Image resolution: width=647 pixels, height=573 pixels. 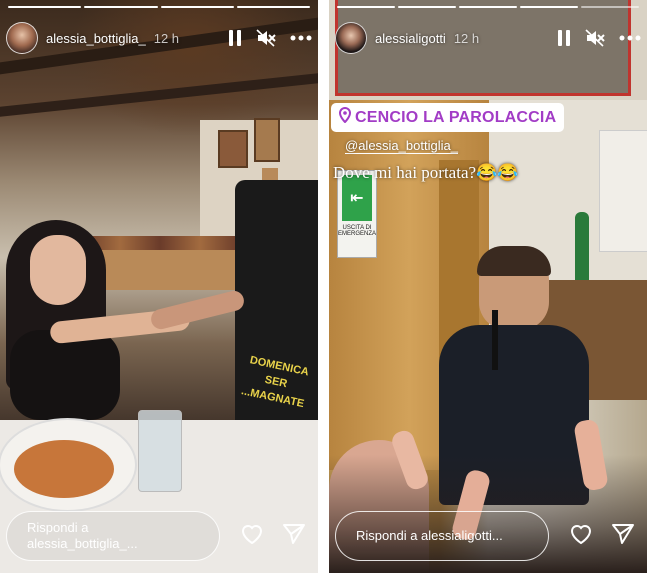 I want to click on location-label: CENCIO LA PAROLACCIA, so click(x=456, y=117).